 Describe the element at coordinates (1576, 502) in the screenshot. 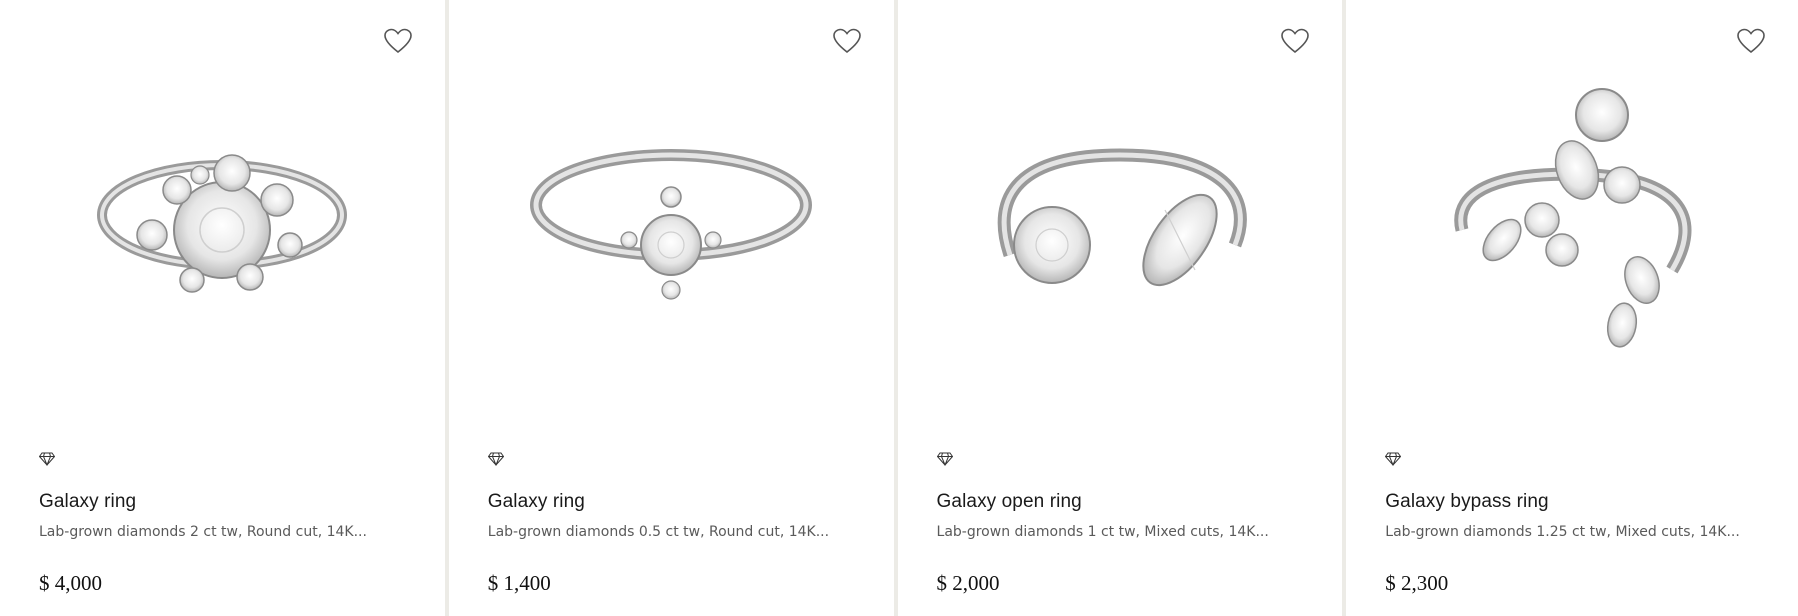

I see `product-name: Galaxy bypass ring` at that location.